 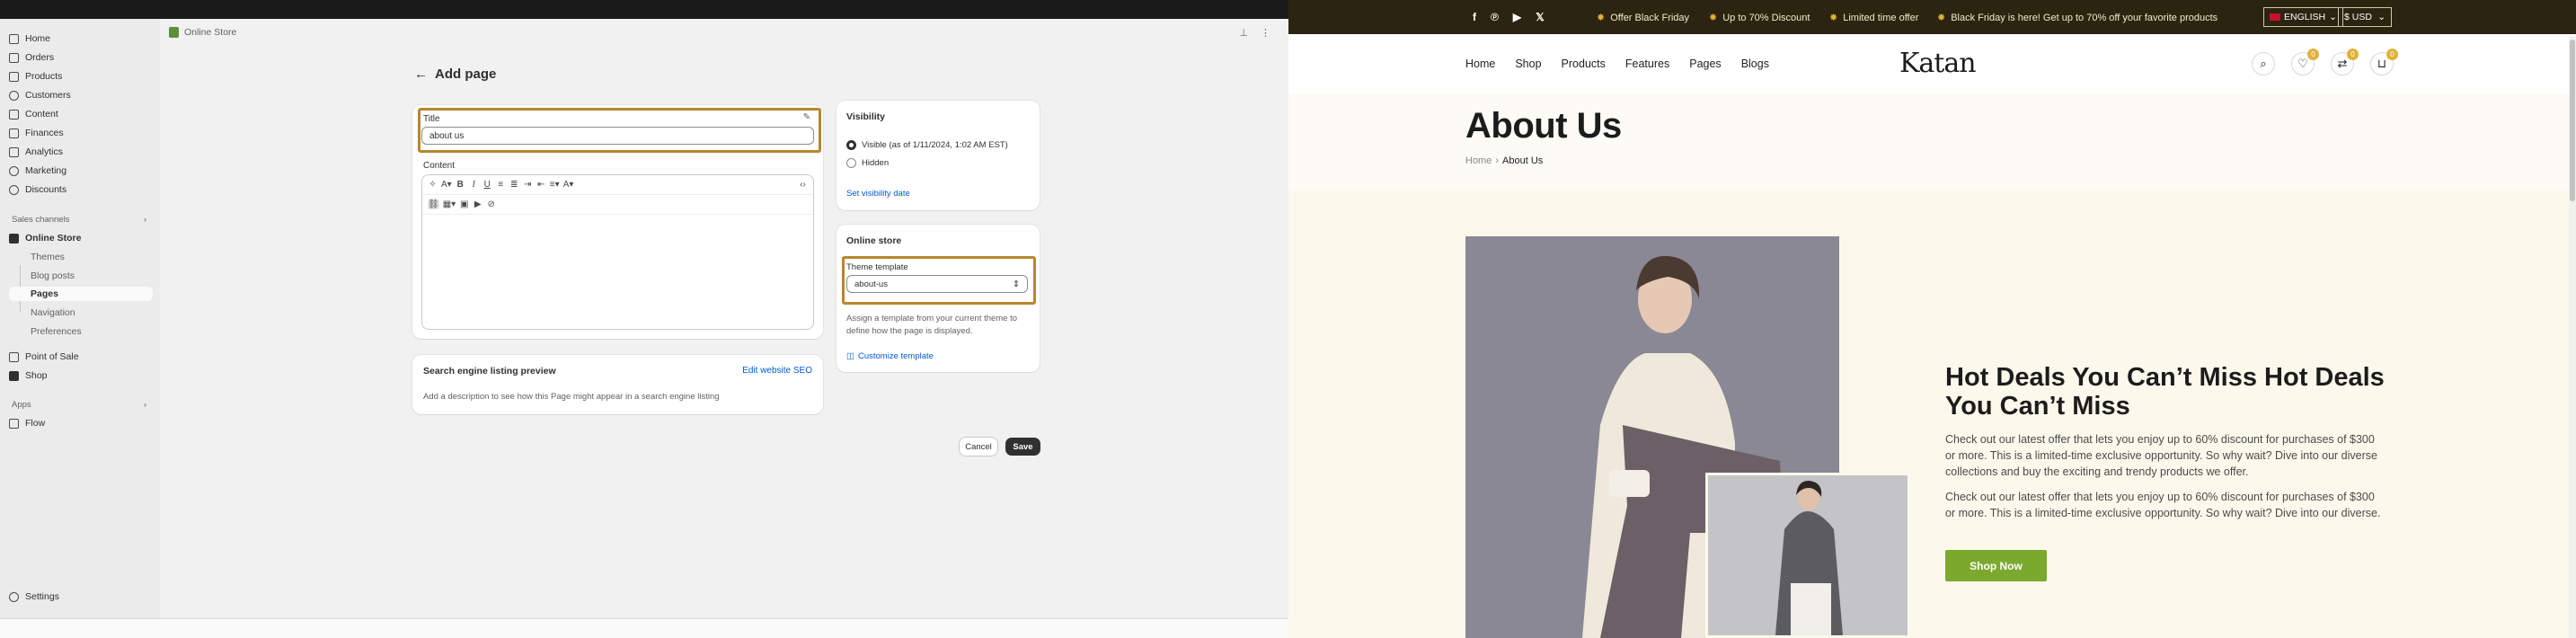 I want to click on shopify-bag-icon, so click(x=174, y=32).